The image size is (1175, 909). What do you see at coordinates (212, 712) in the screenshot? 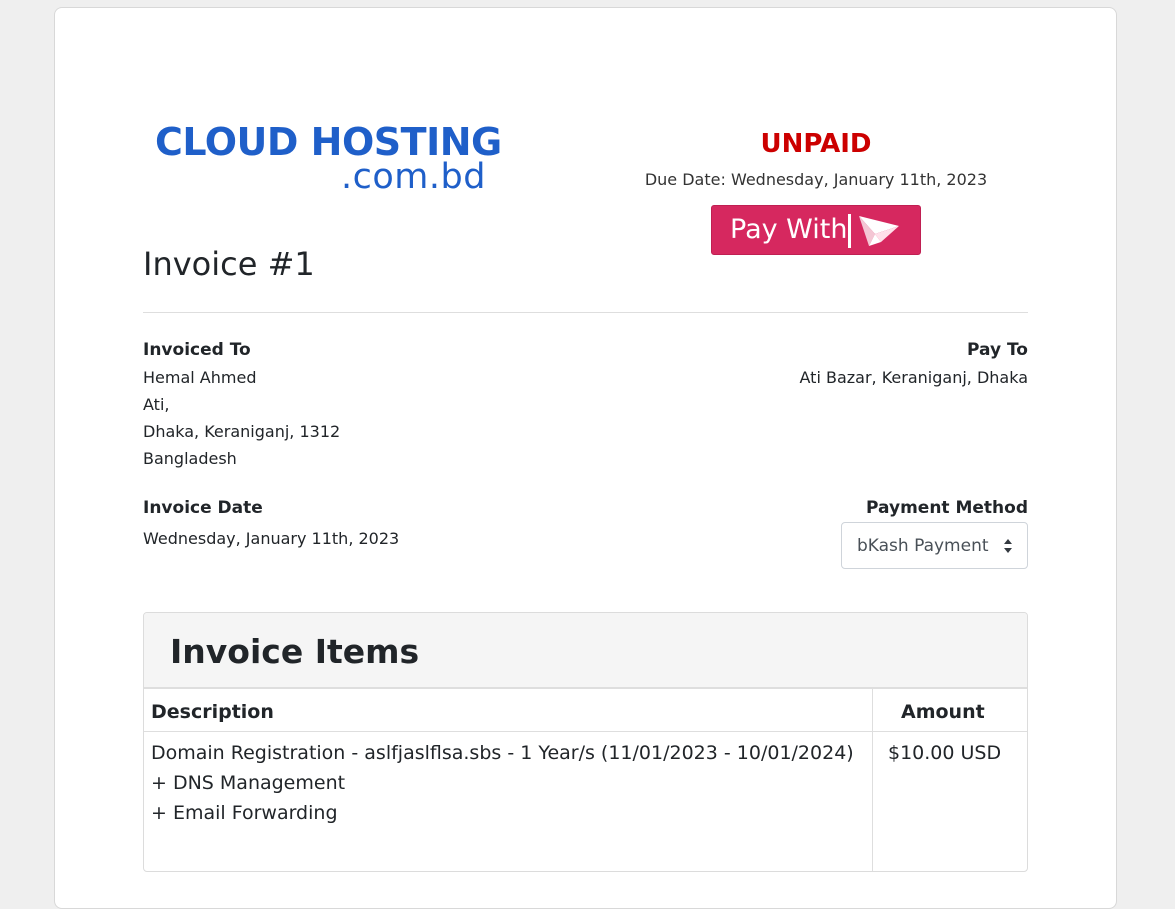
I see `description-column-header: Description` at bounding box center [212, 712].